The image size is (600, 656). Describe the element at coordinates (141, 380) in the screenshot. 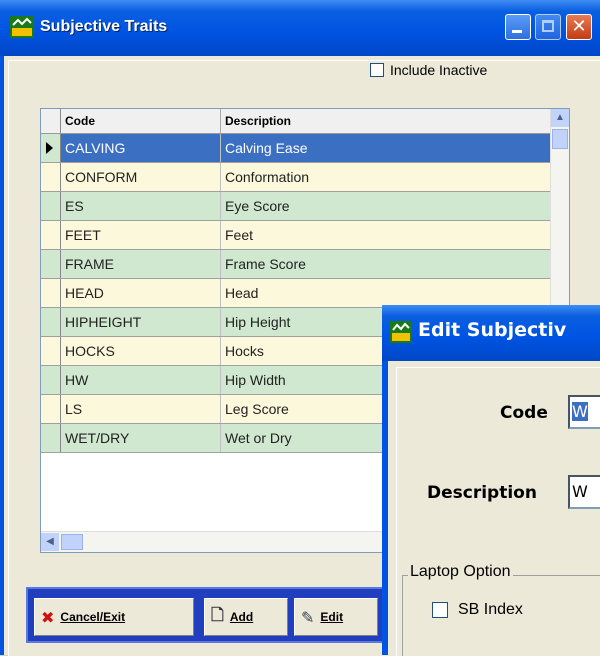

I see `cell-code: HW` at that location.